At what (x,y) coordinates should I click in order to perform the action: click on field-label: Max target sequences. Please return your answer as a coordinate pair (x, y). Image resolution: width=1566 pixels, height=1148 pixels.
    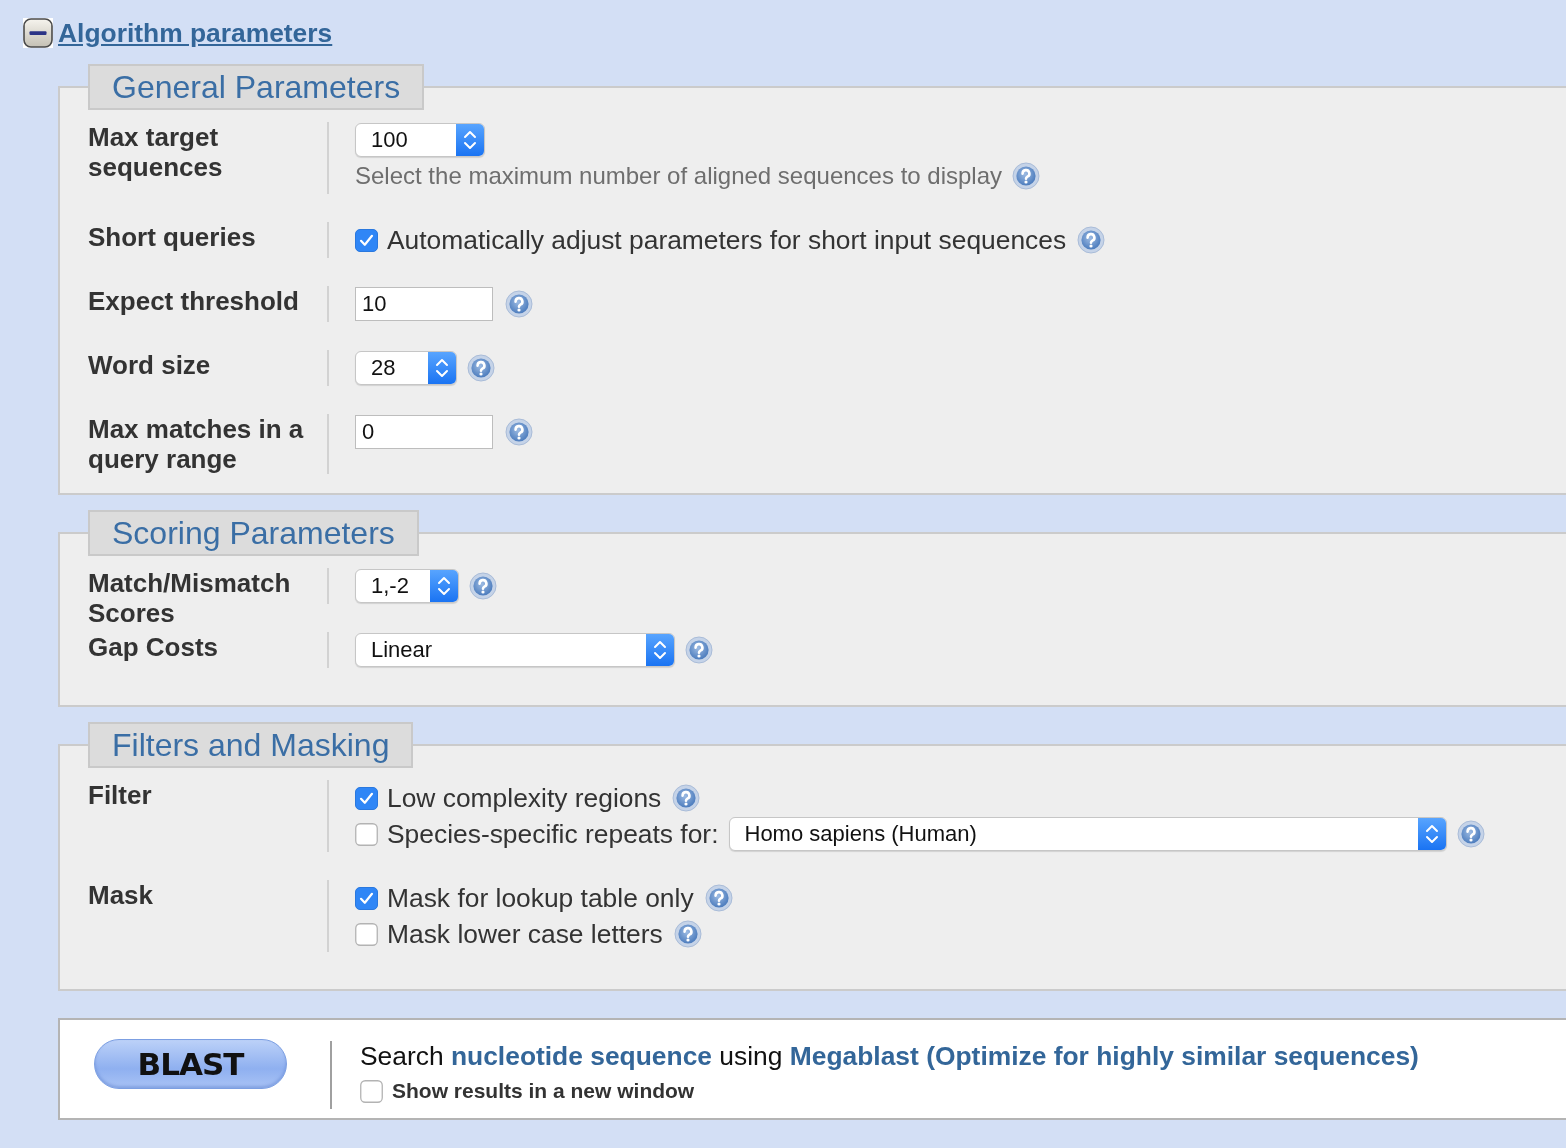
    Looking at the image, I should click on (156, 152).